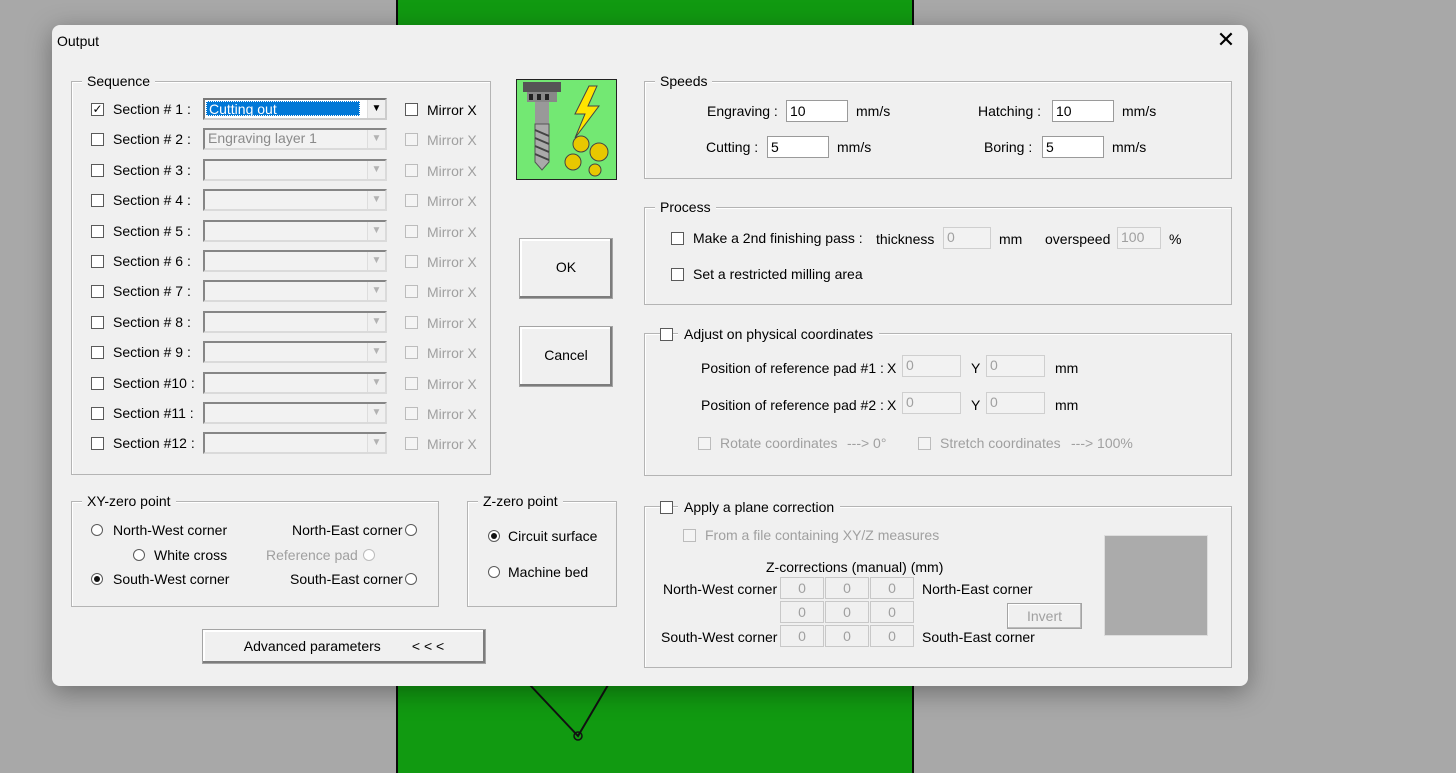 This screenshot has width=1456, height=773. What do you see at coordinates (1015, 366) in the screenshot?
I see `pad1-y-input: 0` at bounding box center [1015, 366].